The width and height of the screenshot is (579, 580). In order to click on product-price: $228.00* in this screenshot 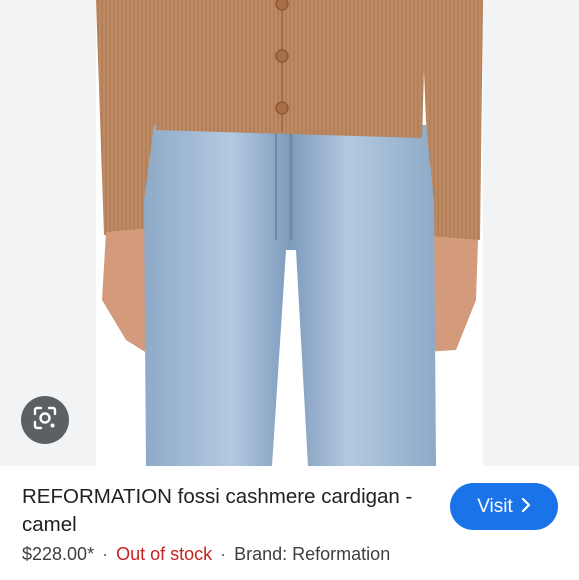, I will do `click(58, 554)`.